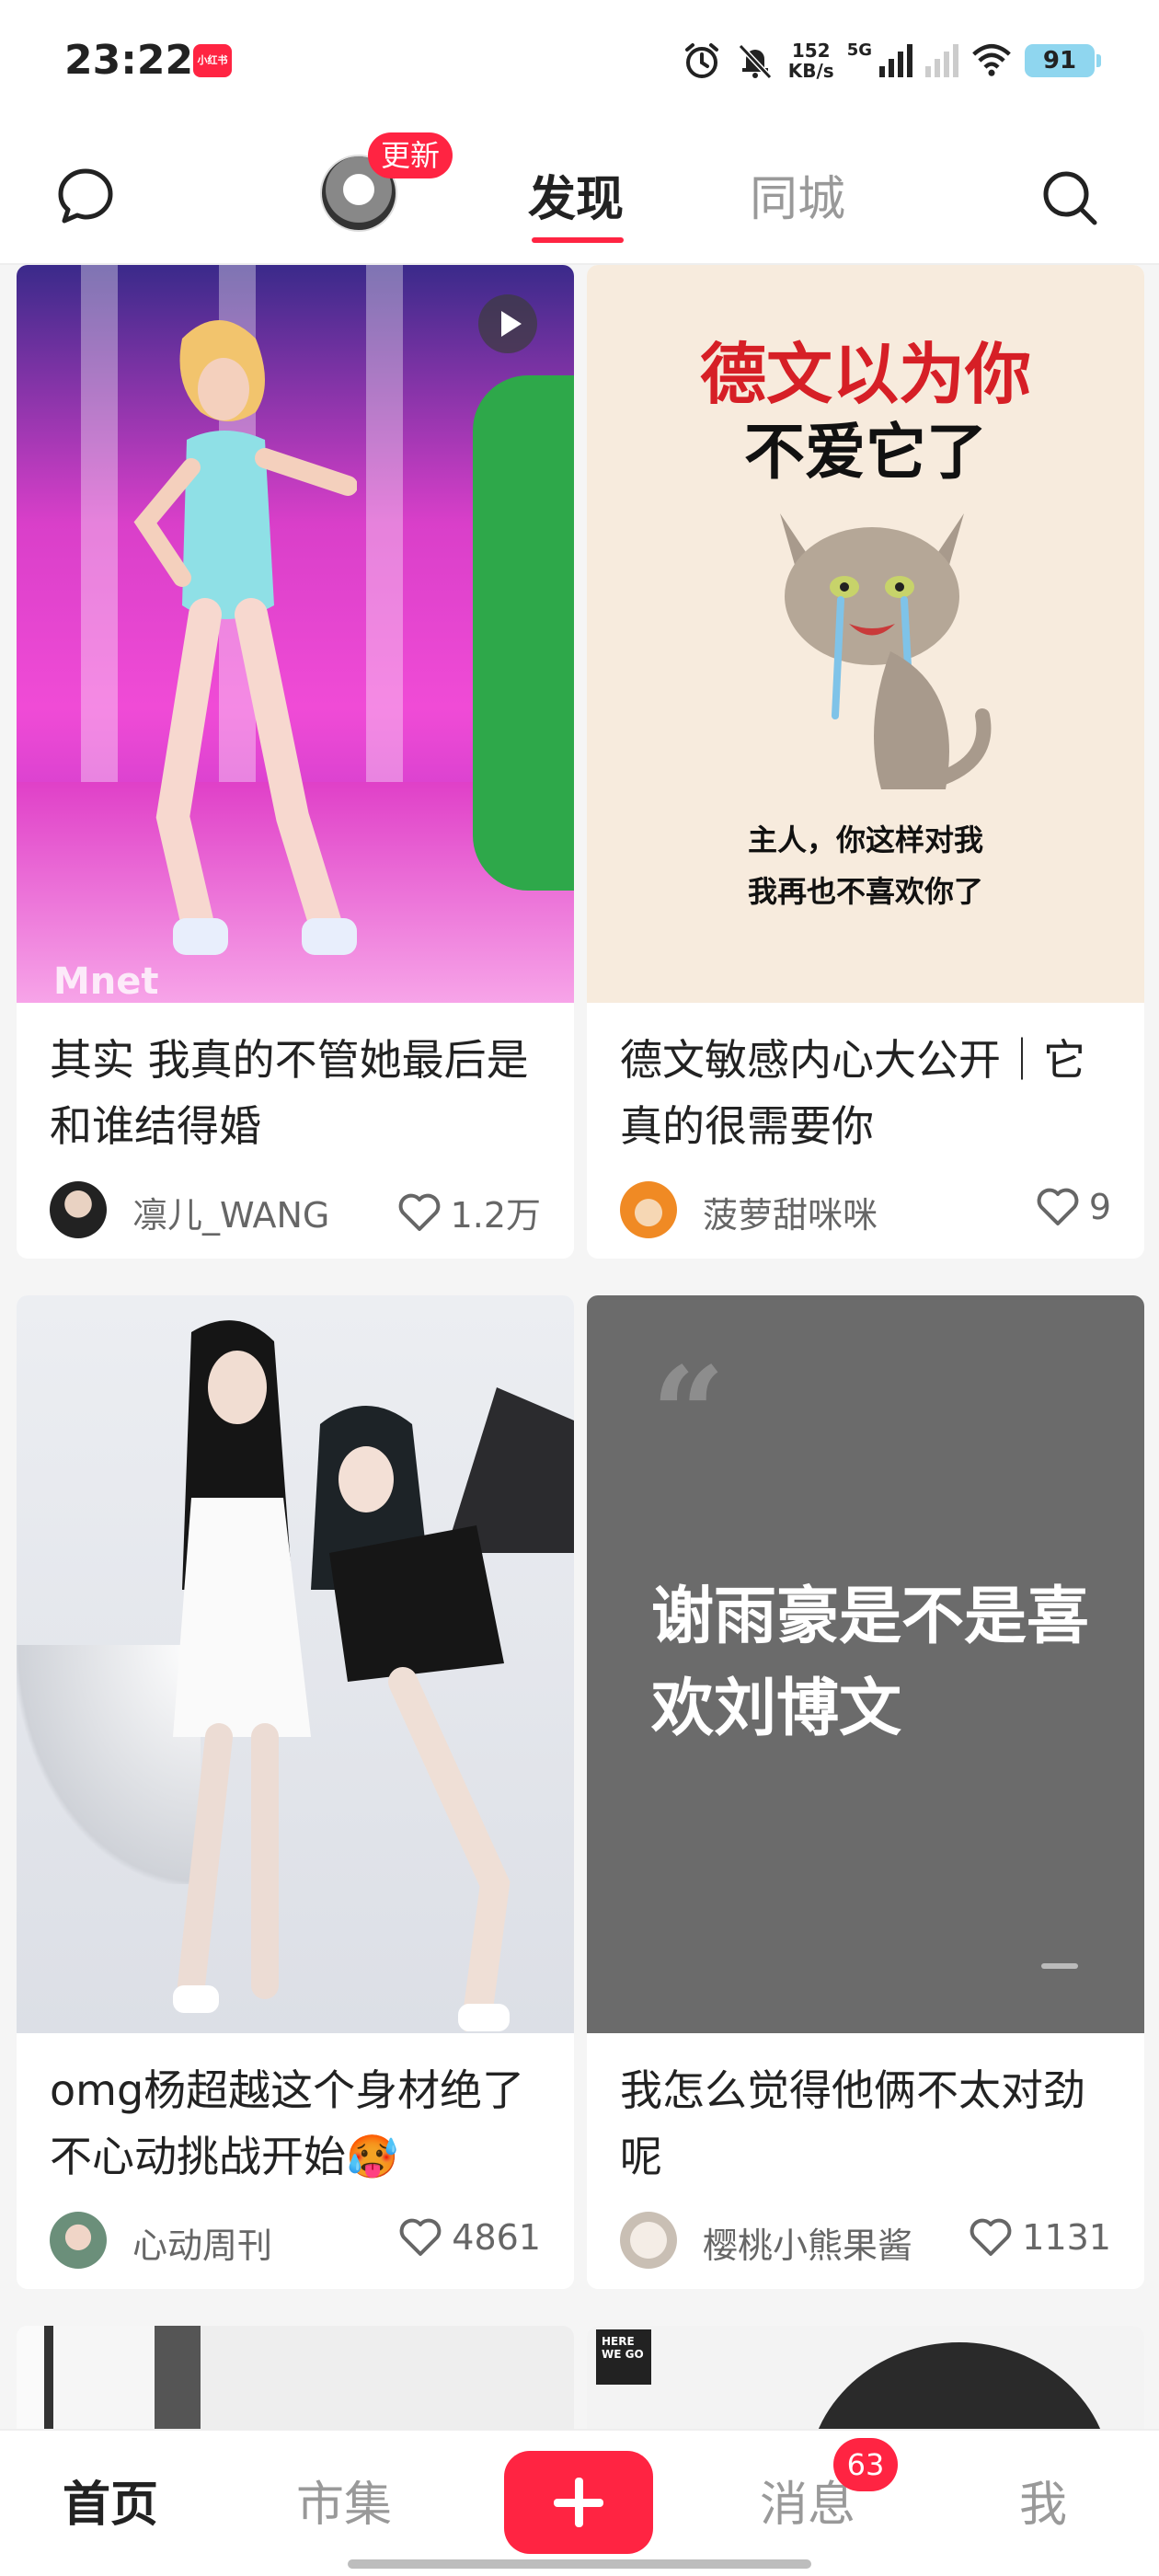 The image size is (1159, 2576). I want to click on update-badge: 更新, so click(410, 155).